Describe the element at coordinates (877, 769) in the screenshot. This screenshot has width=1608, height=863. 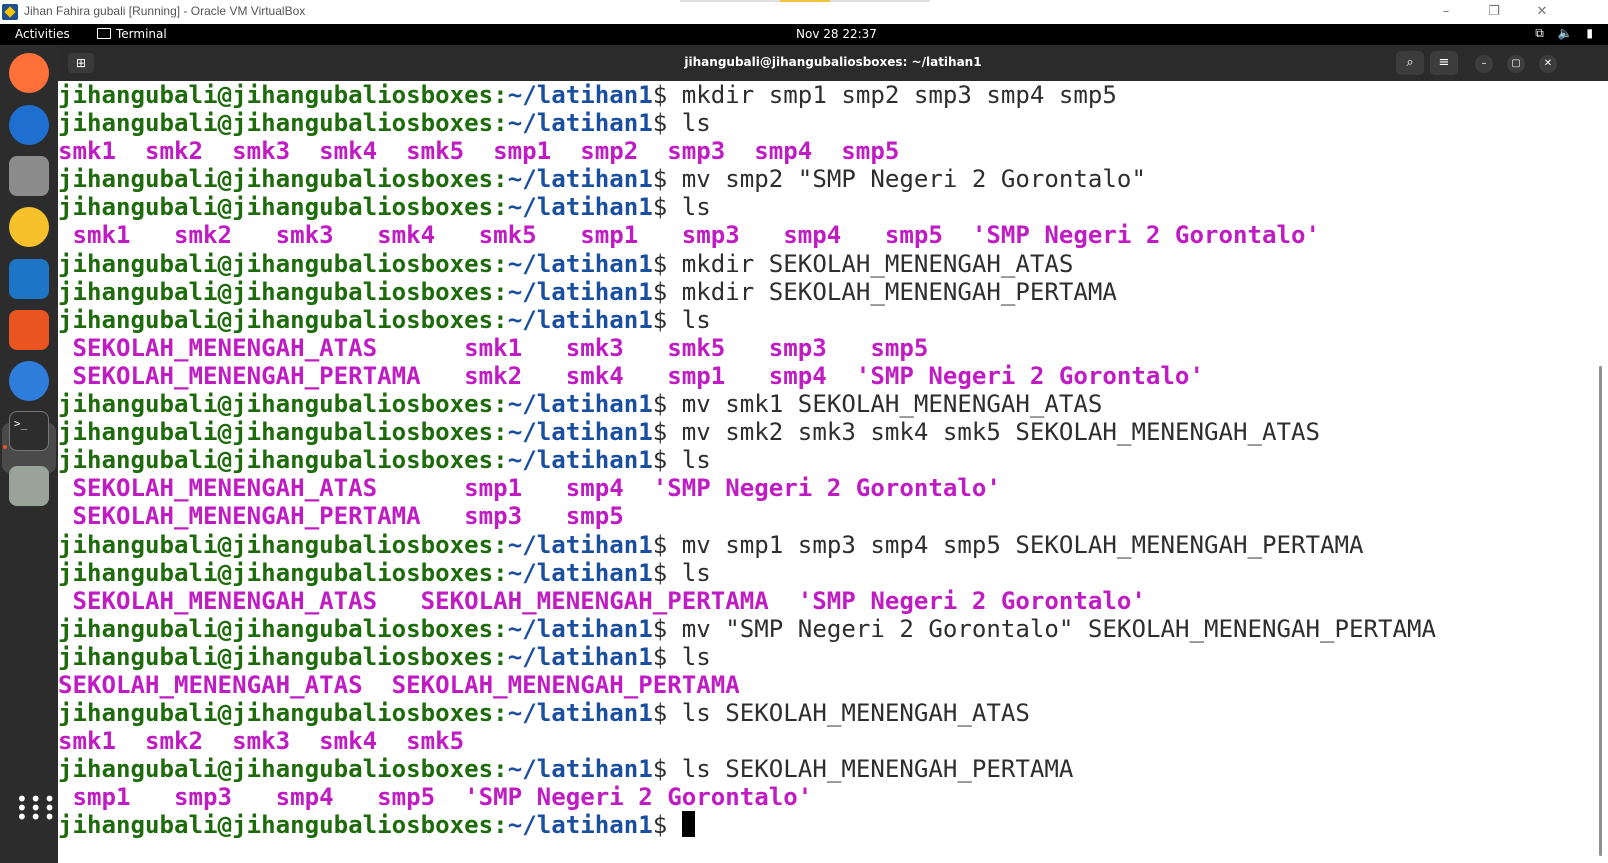
I see `command-text: ls SEKOLAH_MENENGAH_PERTAMA` at that location.